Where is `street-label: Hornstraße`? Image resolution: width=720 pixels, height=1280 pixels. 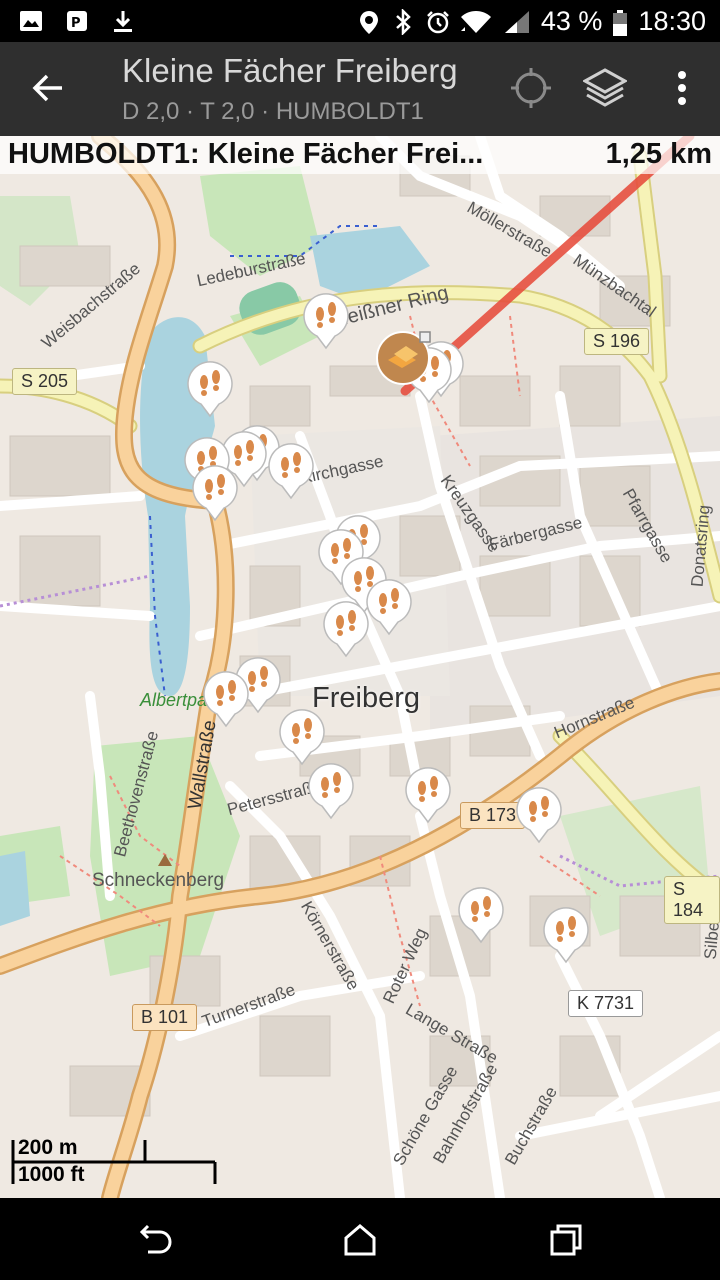
street-label: Hornstraße is located at coordinates (594, 717).